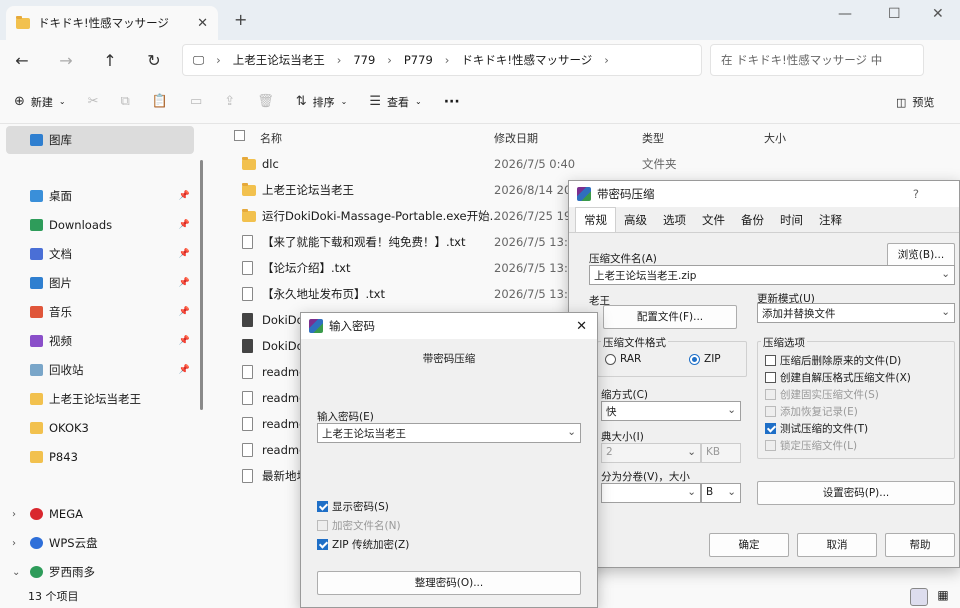 This screenshot has height=608, width=960. I want to click on cut-button: ✂, so click(93, 101).